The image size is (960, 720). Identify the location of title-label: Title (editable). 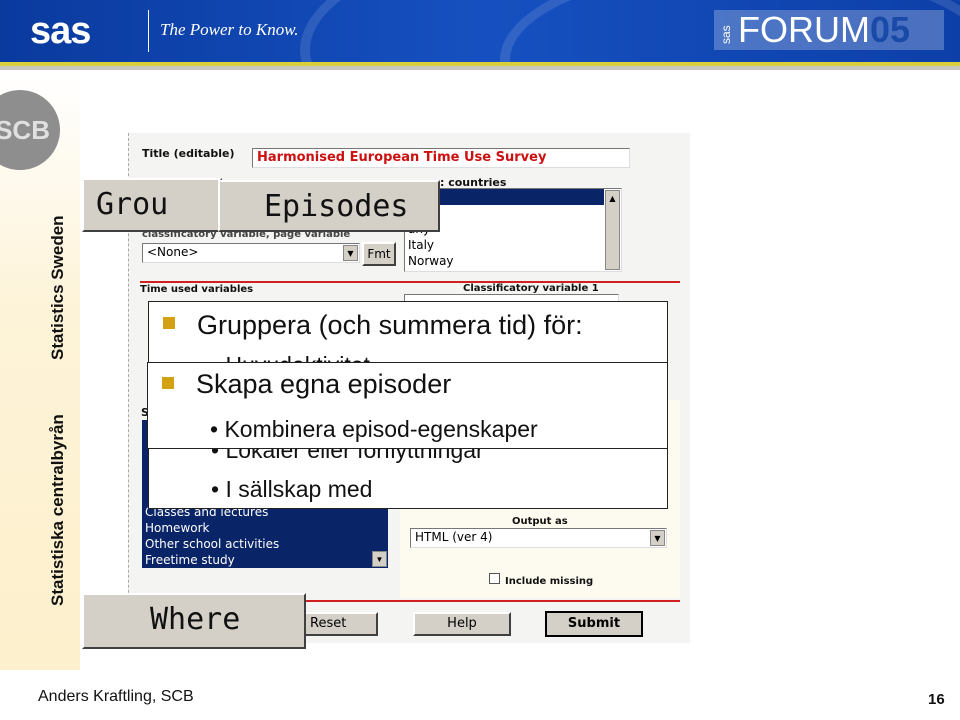
(188, 153).